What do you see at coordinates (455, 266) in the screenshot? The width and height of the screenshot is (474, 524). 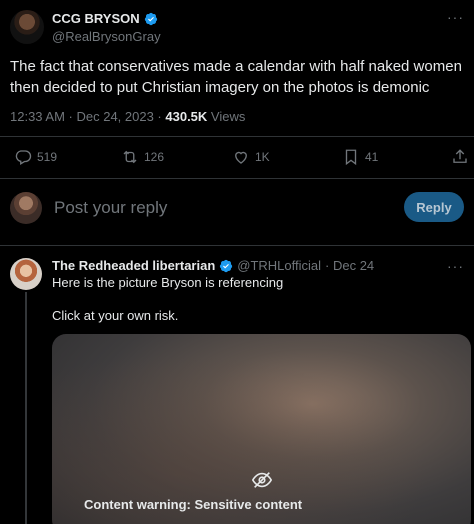 I see `reply-more-options-icon: ···` at bounding box center [455, 266].